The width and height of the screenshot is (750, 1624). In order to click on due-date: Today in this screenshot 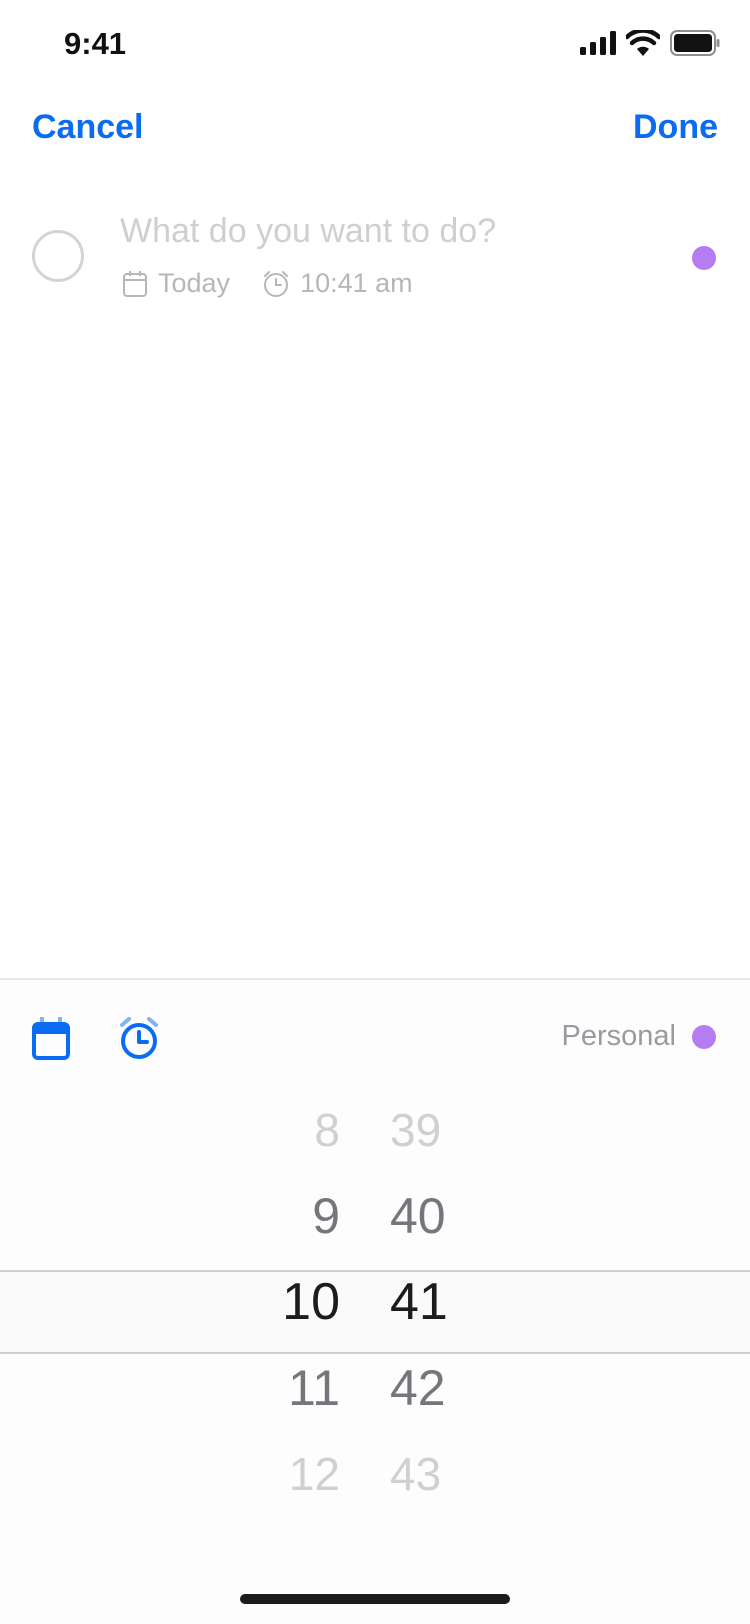, I will do `click(176, 283)`.